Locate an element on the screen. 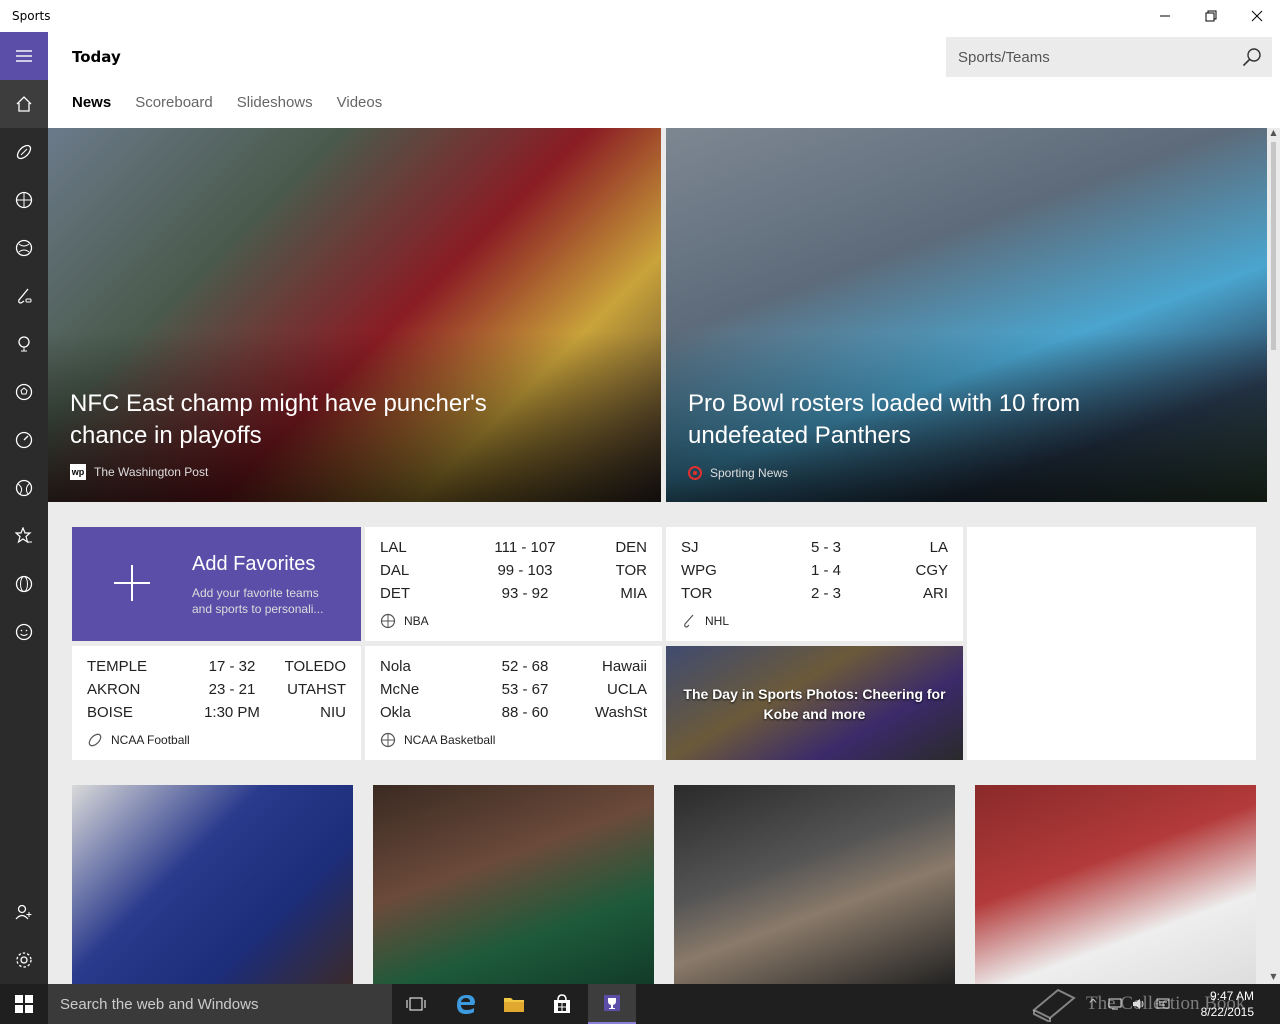 The width and height of the screenshot is (1280, 1024). scroll-up-icon: ▲ is located at coordinates (1273, 134).